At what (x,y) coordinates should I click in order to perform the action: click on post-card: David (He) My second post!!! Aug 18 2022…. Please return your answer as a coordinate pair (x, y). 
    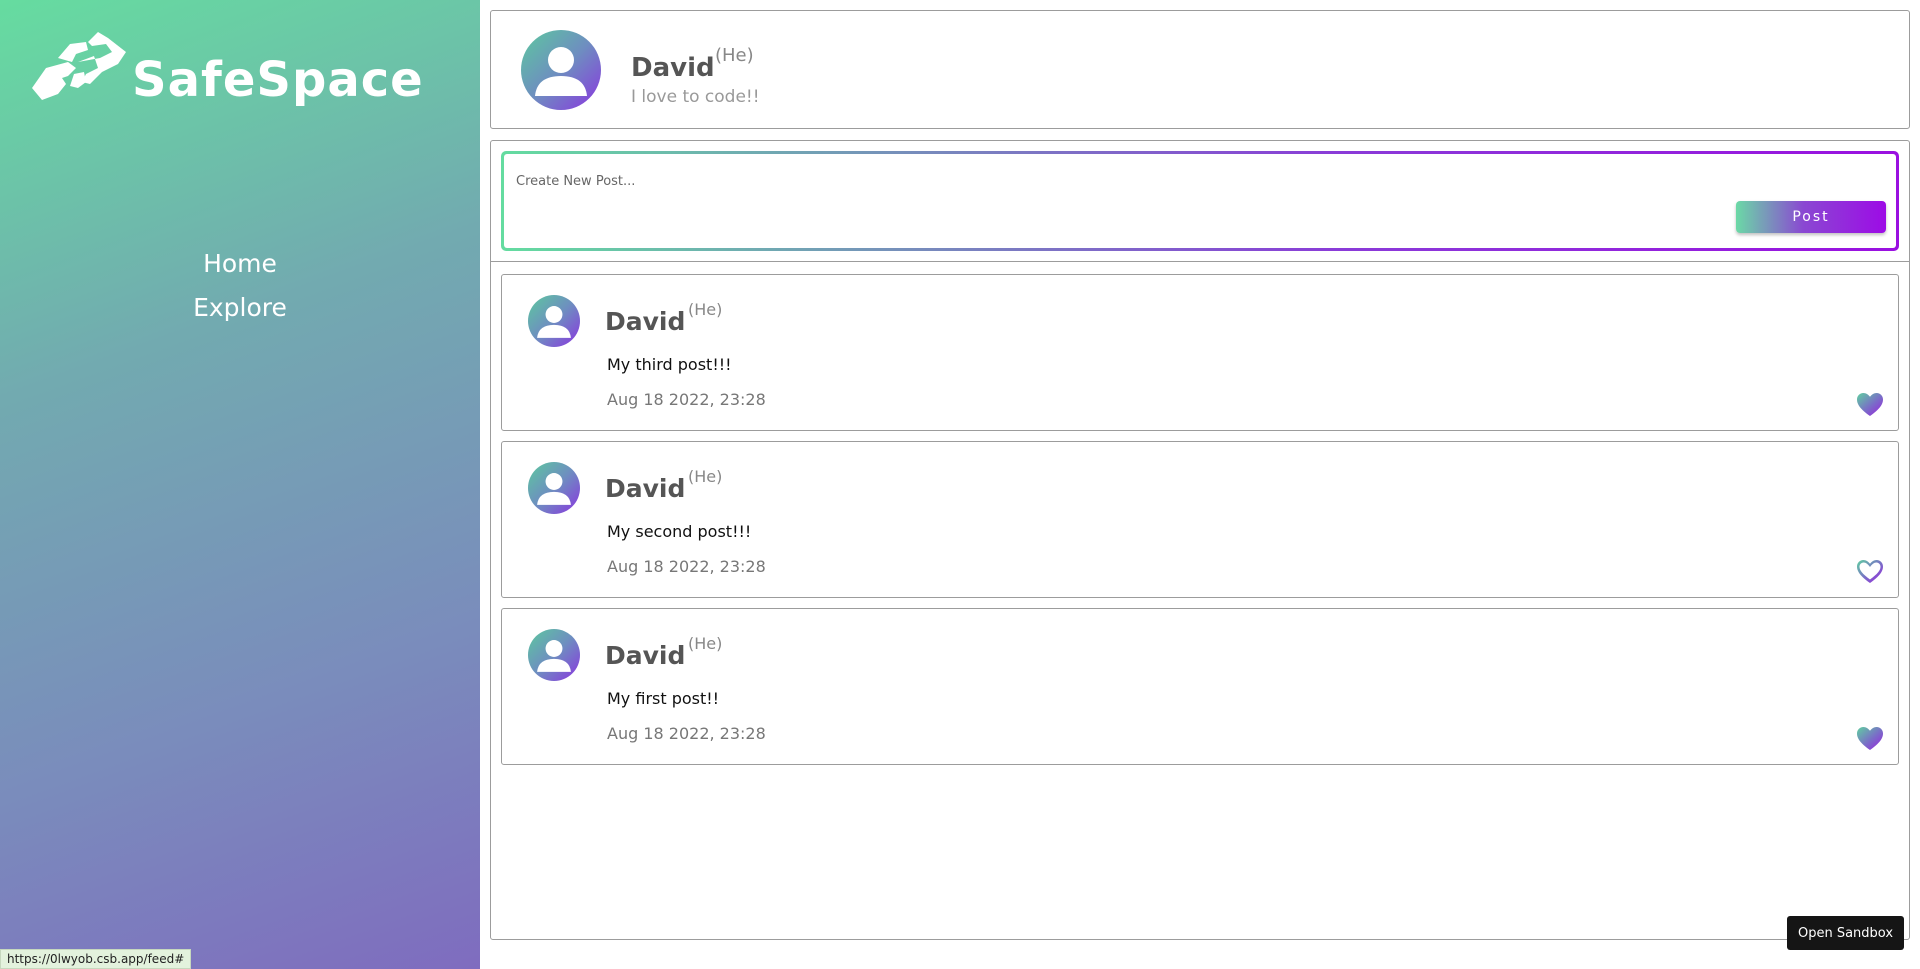
    Looking at the image, I should click on (1200, 519).